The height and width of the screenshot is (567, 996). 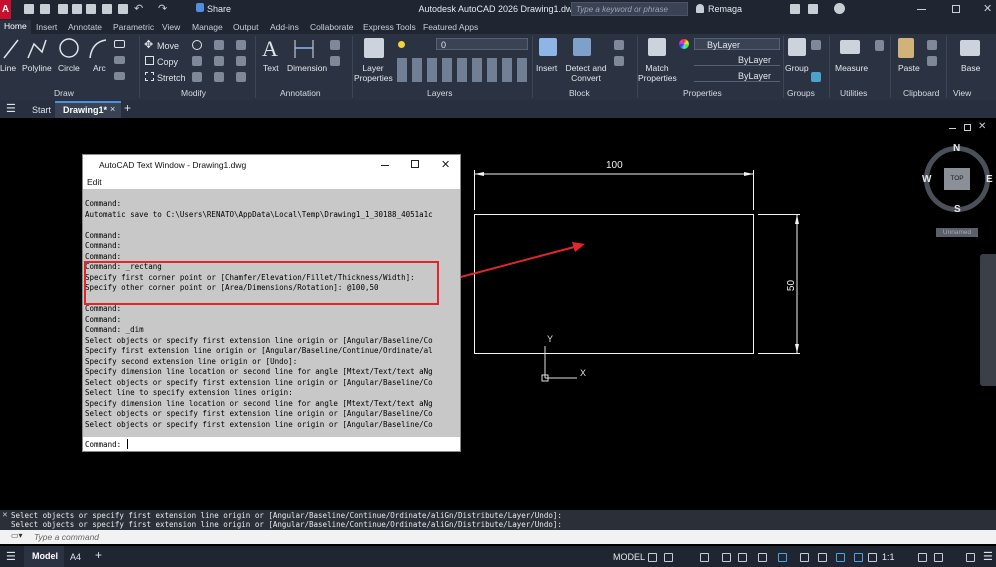 I want to click on lineweight-icon, so click(x=804, y=557).